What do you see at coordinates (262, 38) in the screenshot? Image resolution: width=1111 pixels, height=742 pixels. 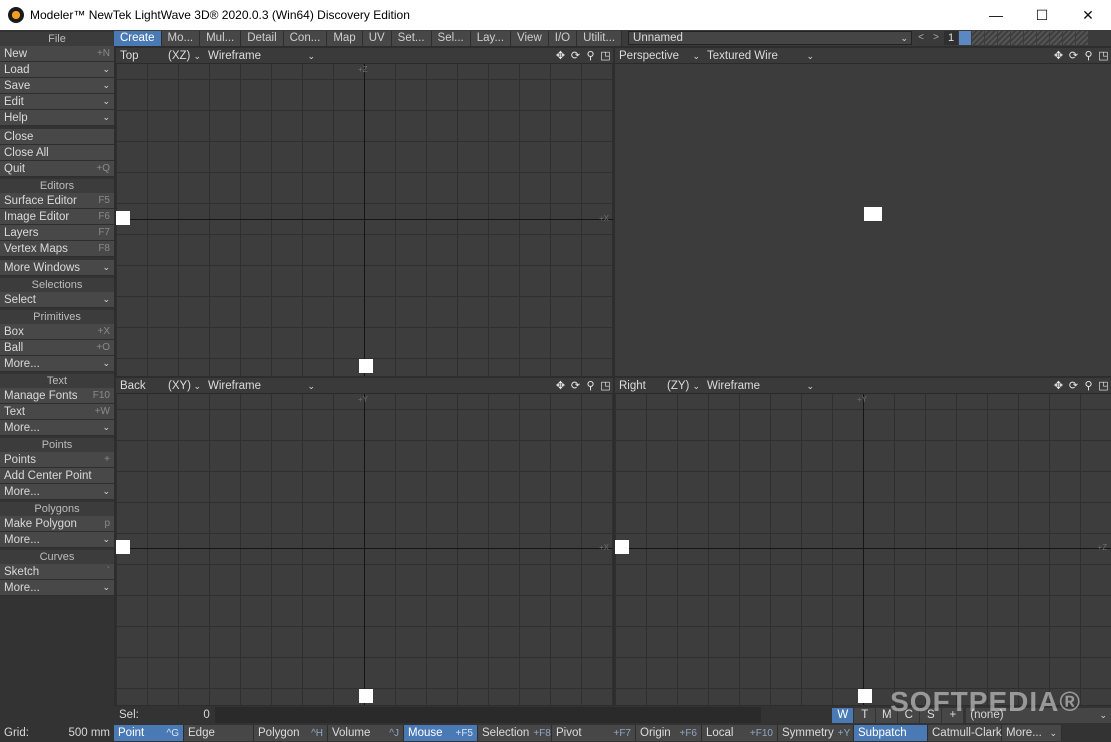 I see `tab-detail: Detail` at bounding box center [262, 38].